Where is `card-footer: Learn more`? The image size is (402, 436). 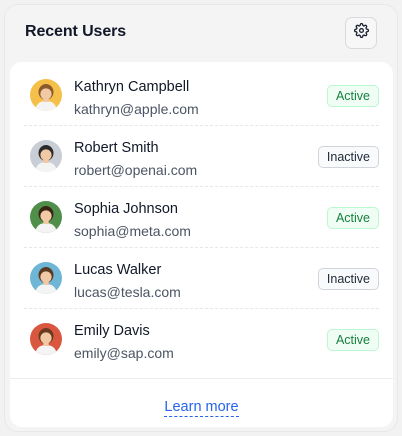 card-footer: Learn more is located at coordinates (201, 402).